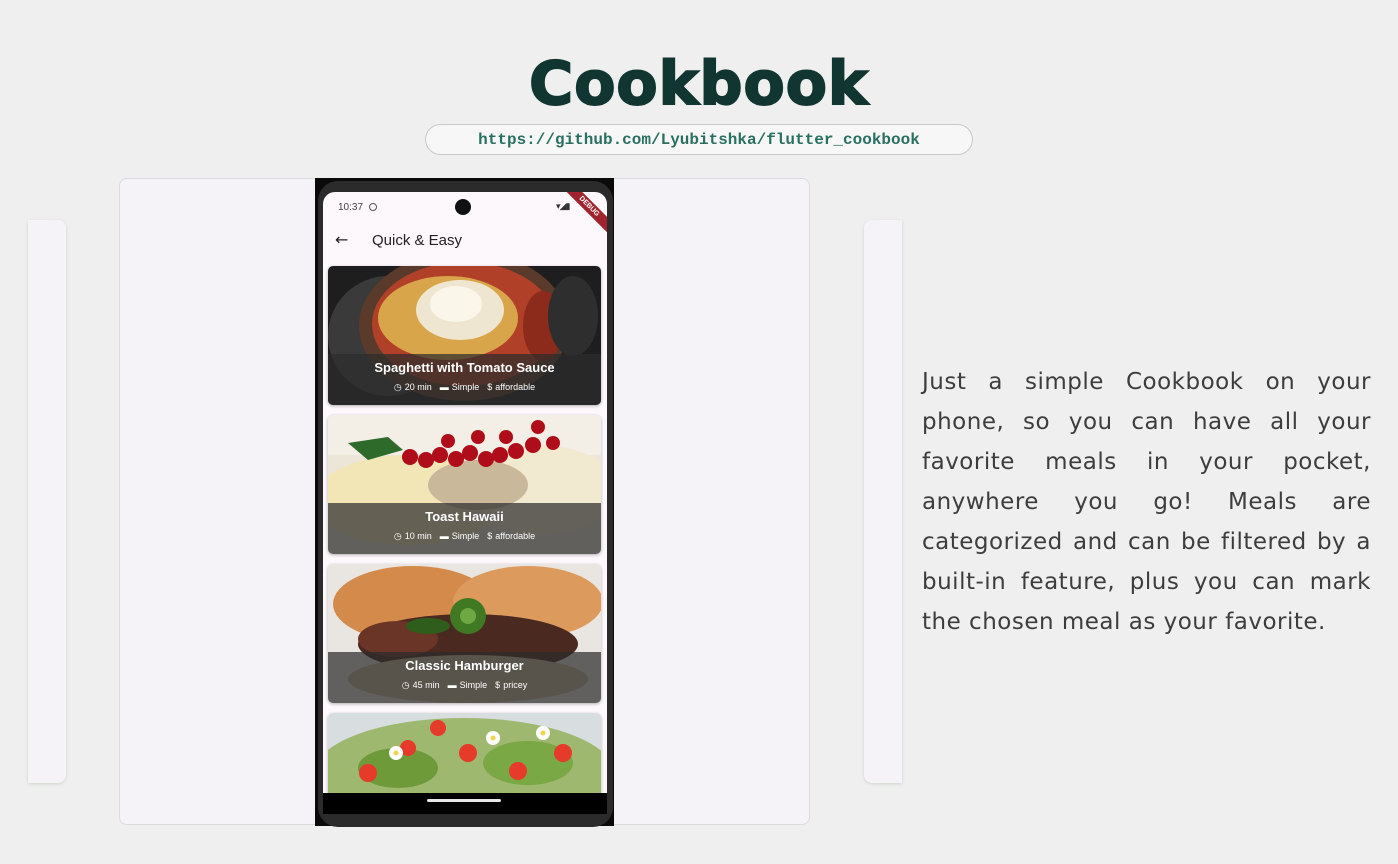  Describe the element at coordinates (464, 665) in the screenshot. I see `meal-title: Classic Hamburger` at that location.